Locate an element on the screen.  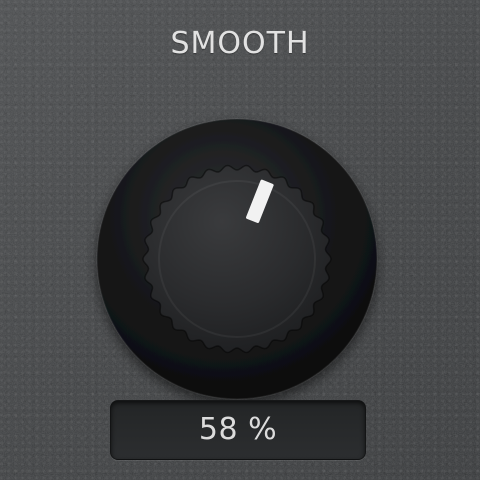
value-readout: 58 % is located at coordinates (238, 429).